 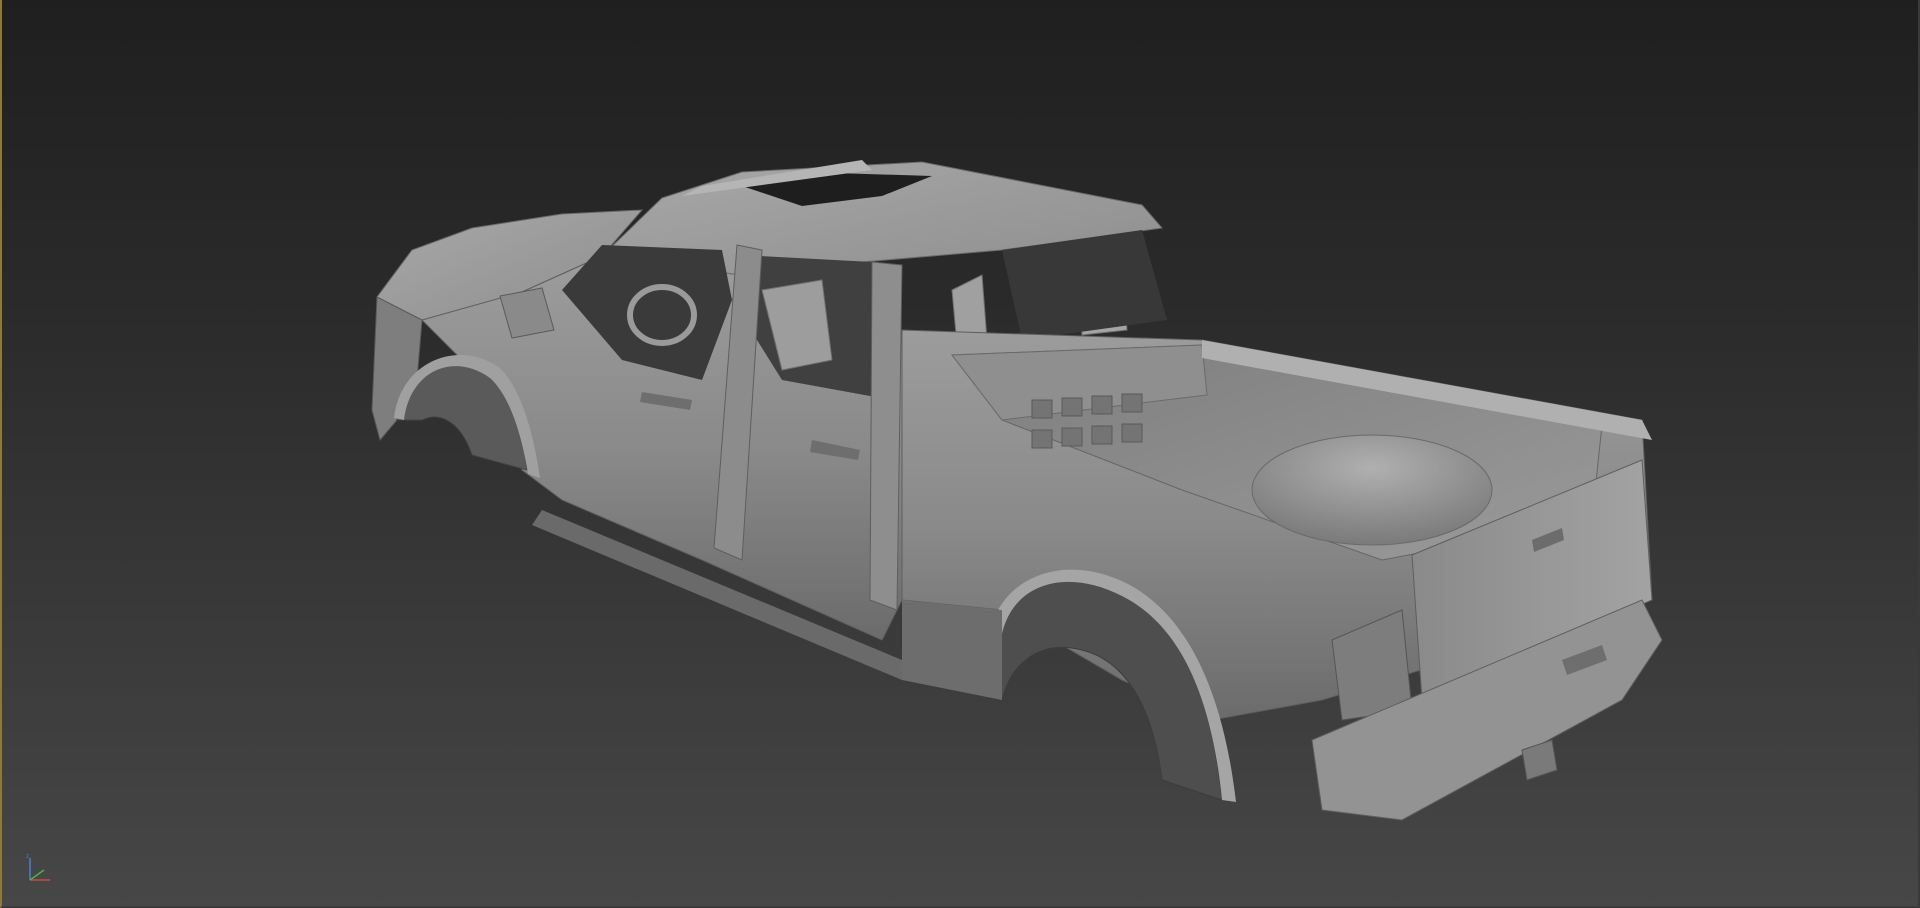 What do you see at coordinates (952, 650) in the screenshot?
I see `cab-lower-trim` at bounding box center [952, 650].